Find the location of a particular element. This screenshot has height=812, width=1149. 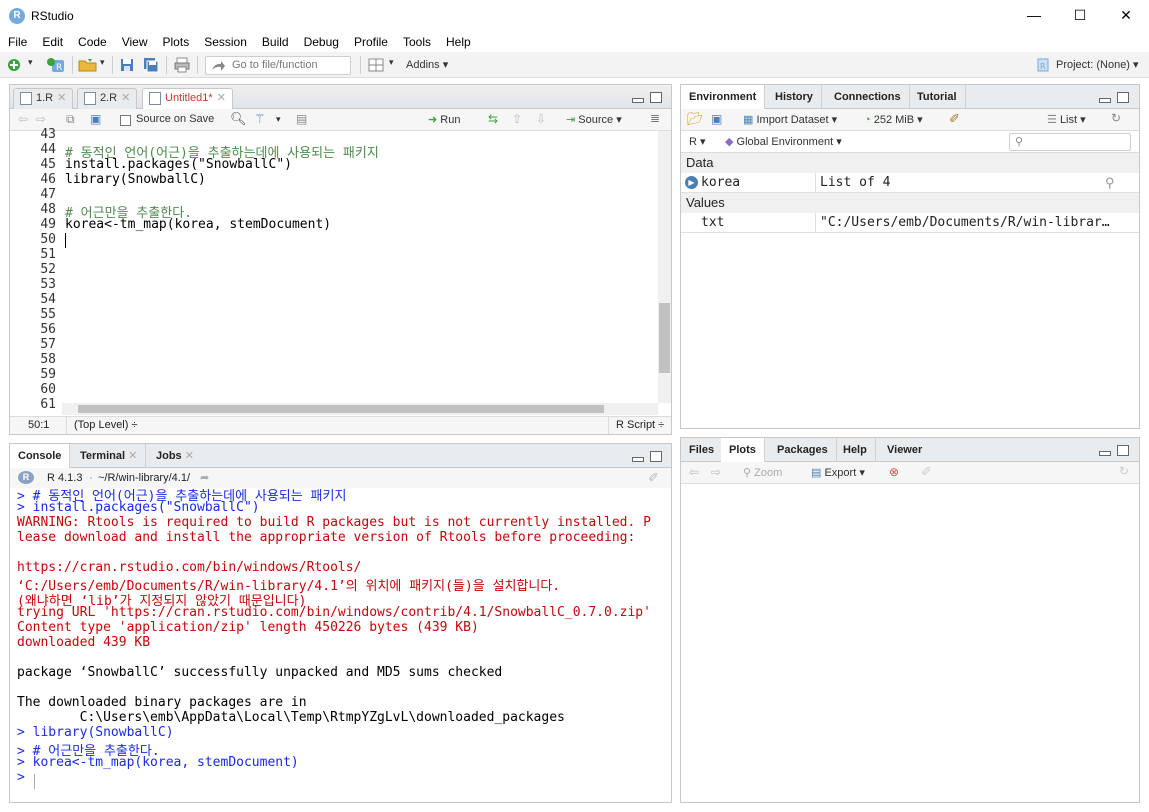

tab-environment: Environment is located at coordinates (723, 97).